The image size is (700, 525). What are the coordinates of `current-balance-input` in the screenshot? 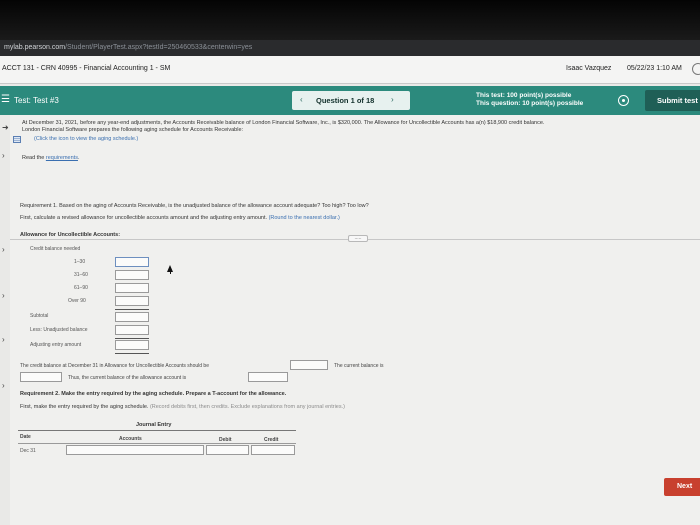 It's located at (41, 377).